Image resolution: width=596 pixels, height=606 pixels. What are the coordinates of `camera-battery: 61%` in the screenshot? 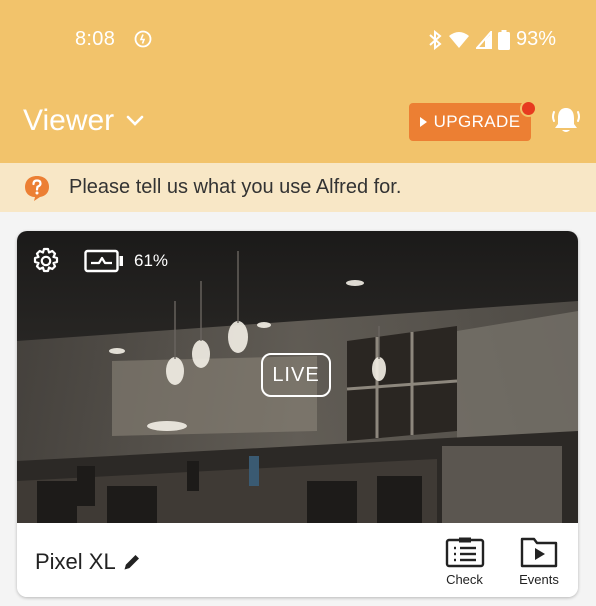 It's located at (126, 261).